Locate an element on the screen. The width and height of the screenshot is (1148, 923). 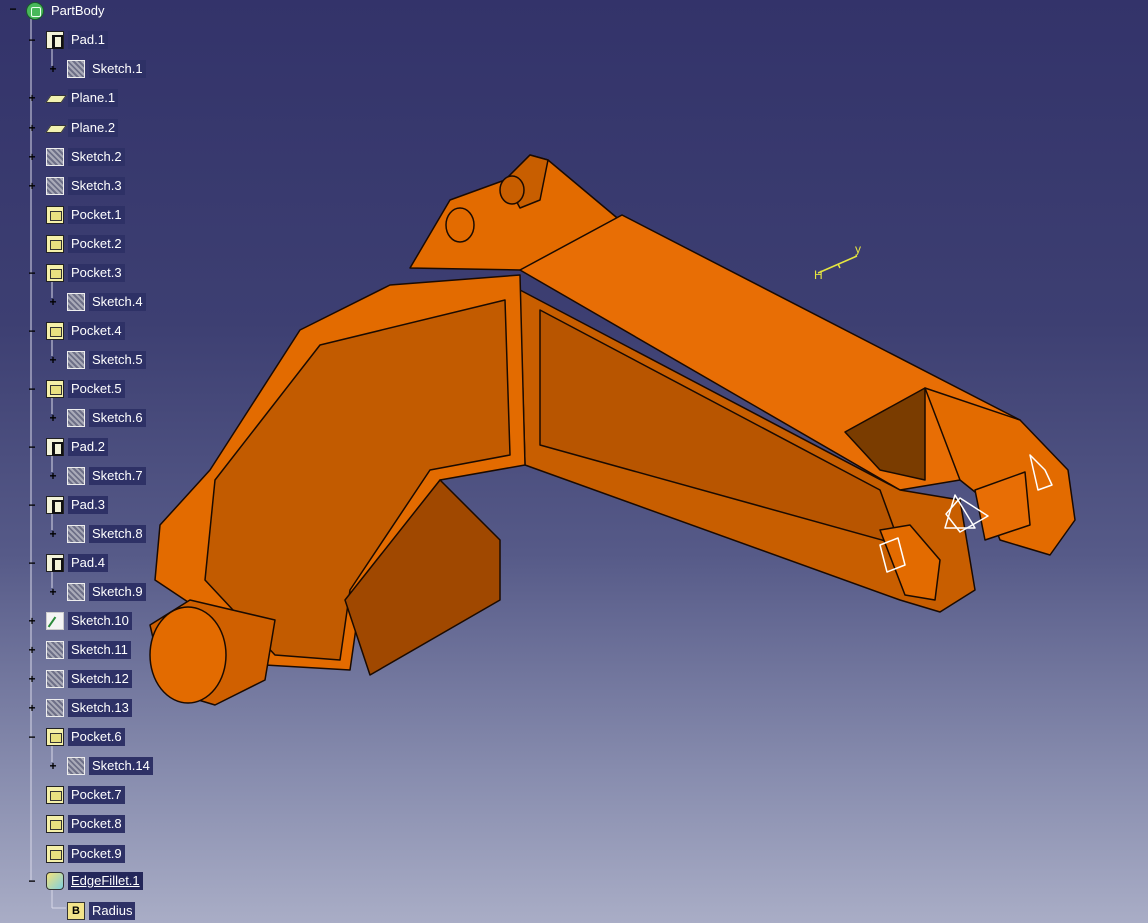
tree-node-label: PartBody is located at coordinates (78, 10).